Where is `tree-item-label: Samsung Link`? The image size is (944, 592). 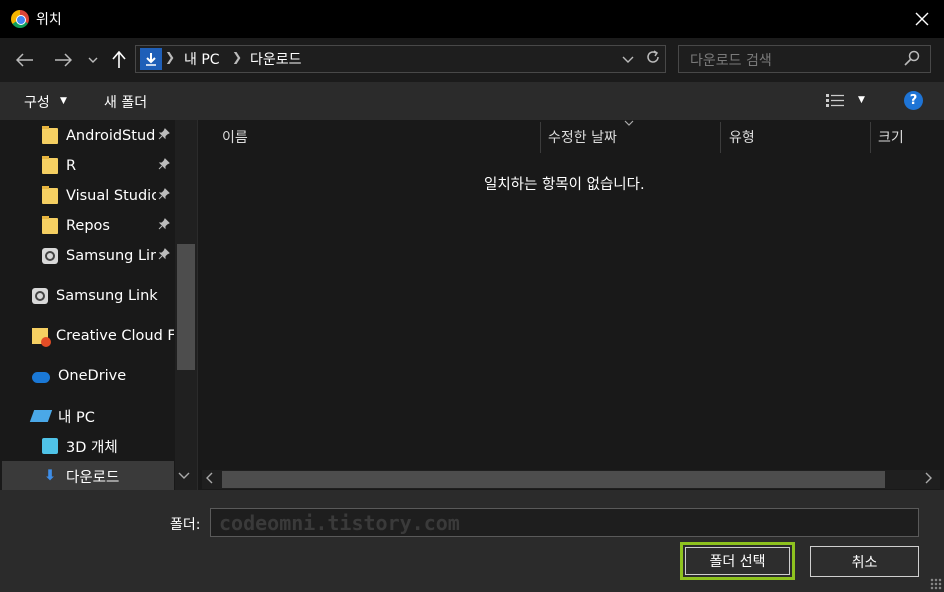
tree-item-label: Samsung Link is located at coordinates (107, 296).